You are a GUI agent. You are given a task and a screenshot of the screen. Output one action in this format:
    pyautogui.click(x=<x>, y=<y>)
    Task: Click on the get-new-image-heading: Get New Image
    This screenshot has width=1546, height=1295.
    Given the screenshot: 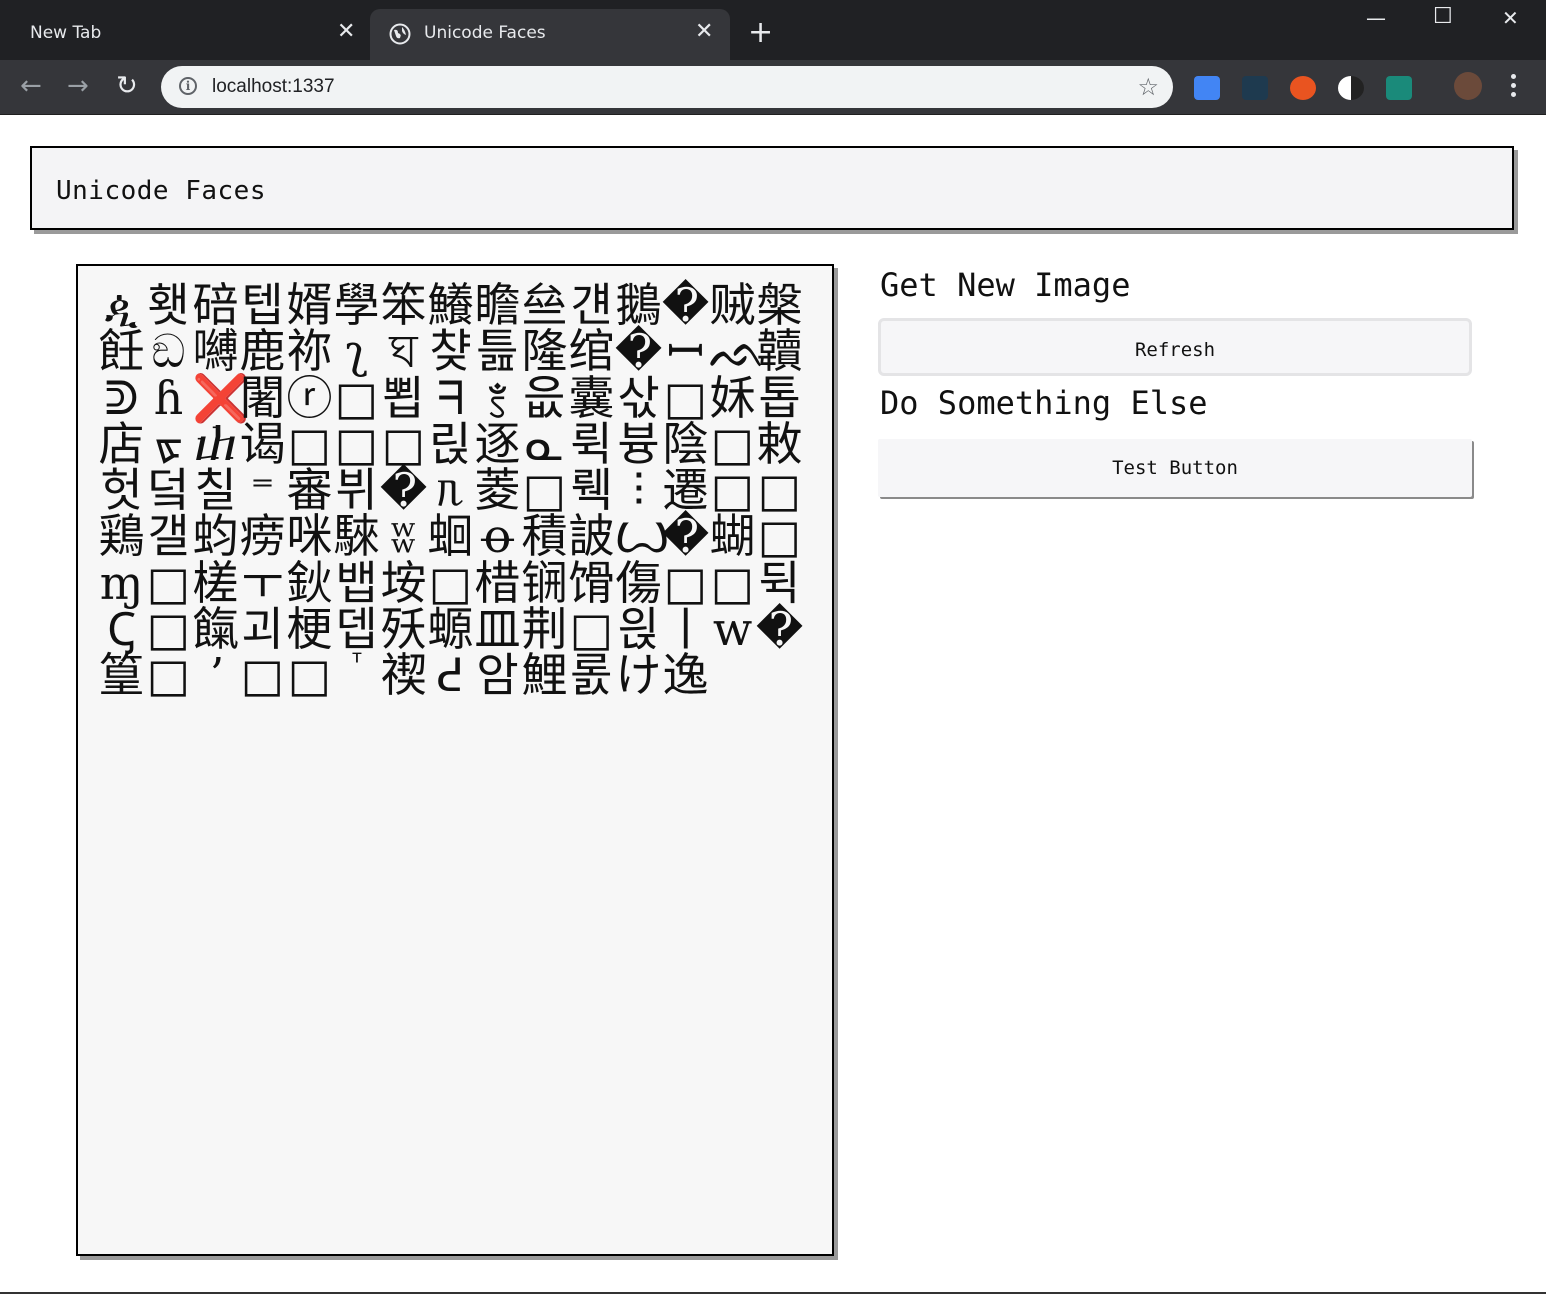 What is the action you would take?
    pyautogui.click(x=1005, y=285)
    